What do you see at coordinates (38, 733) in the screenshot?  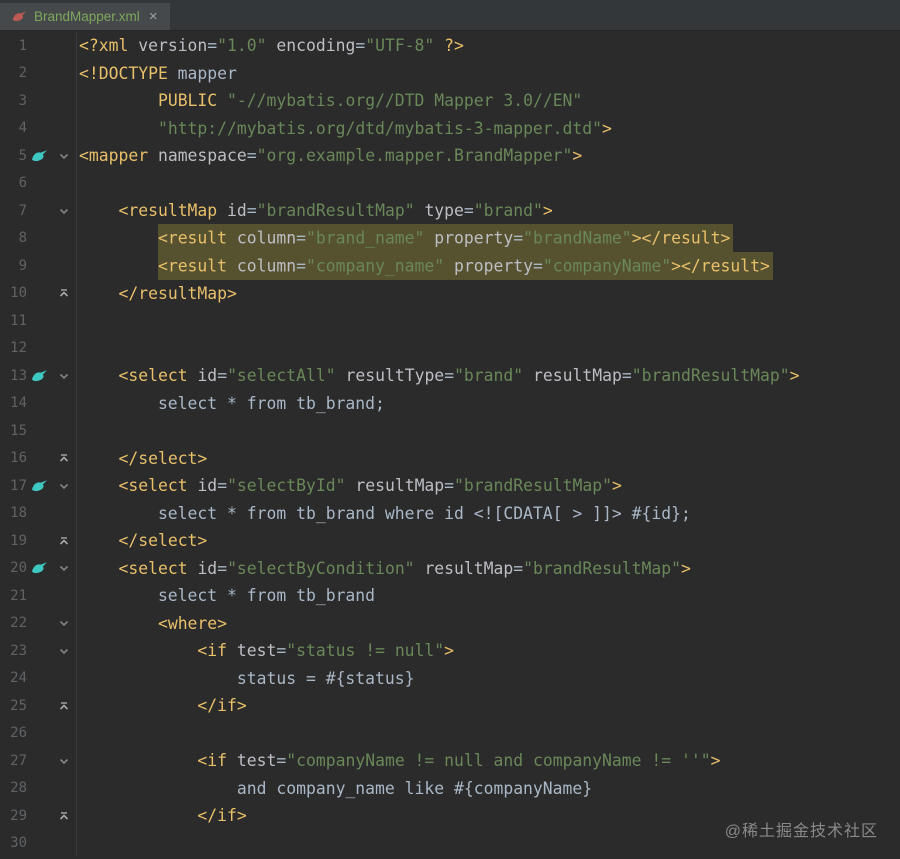 I see `gutter: 26` at bounding box center [38, 733].